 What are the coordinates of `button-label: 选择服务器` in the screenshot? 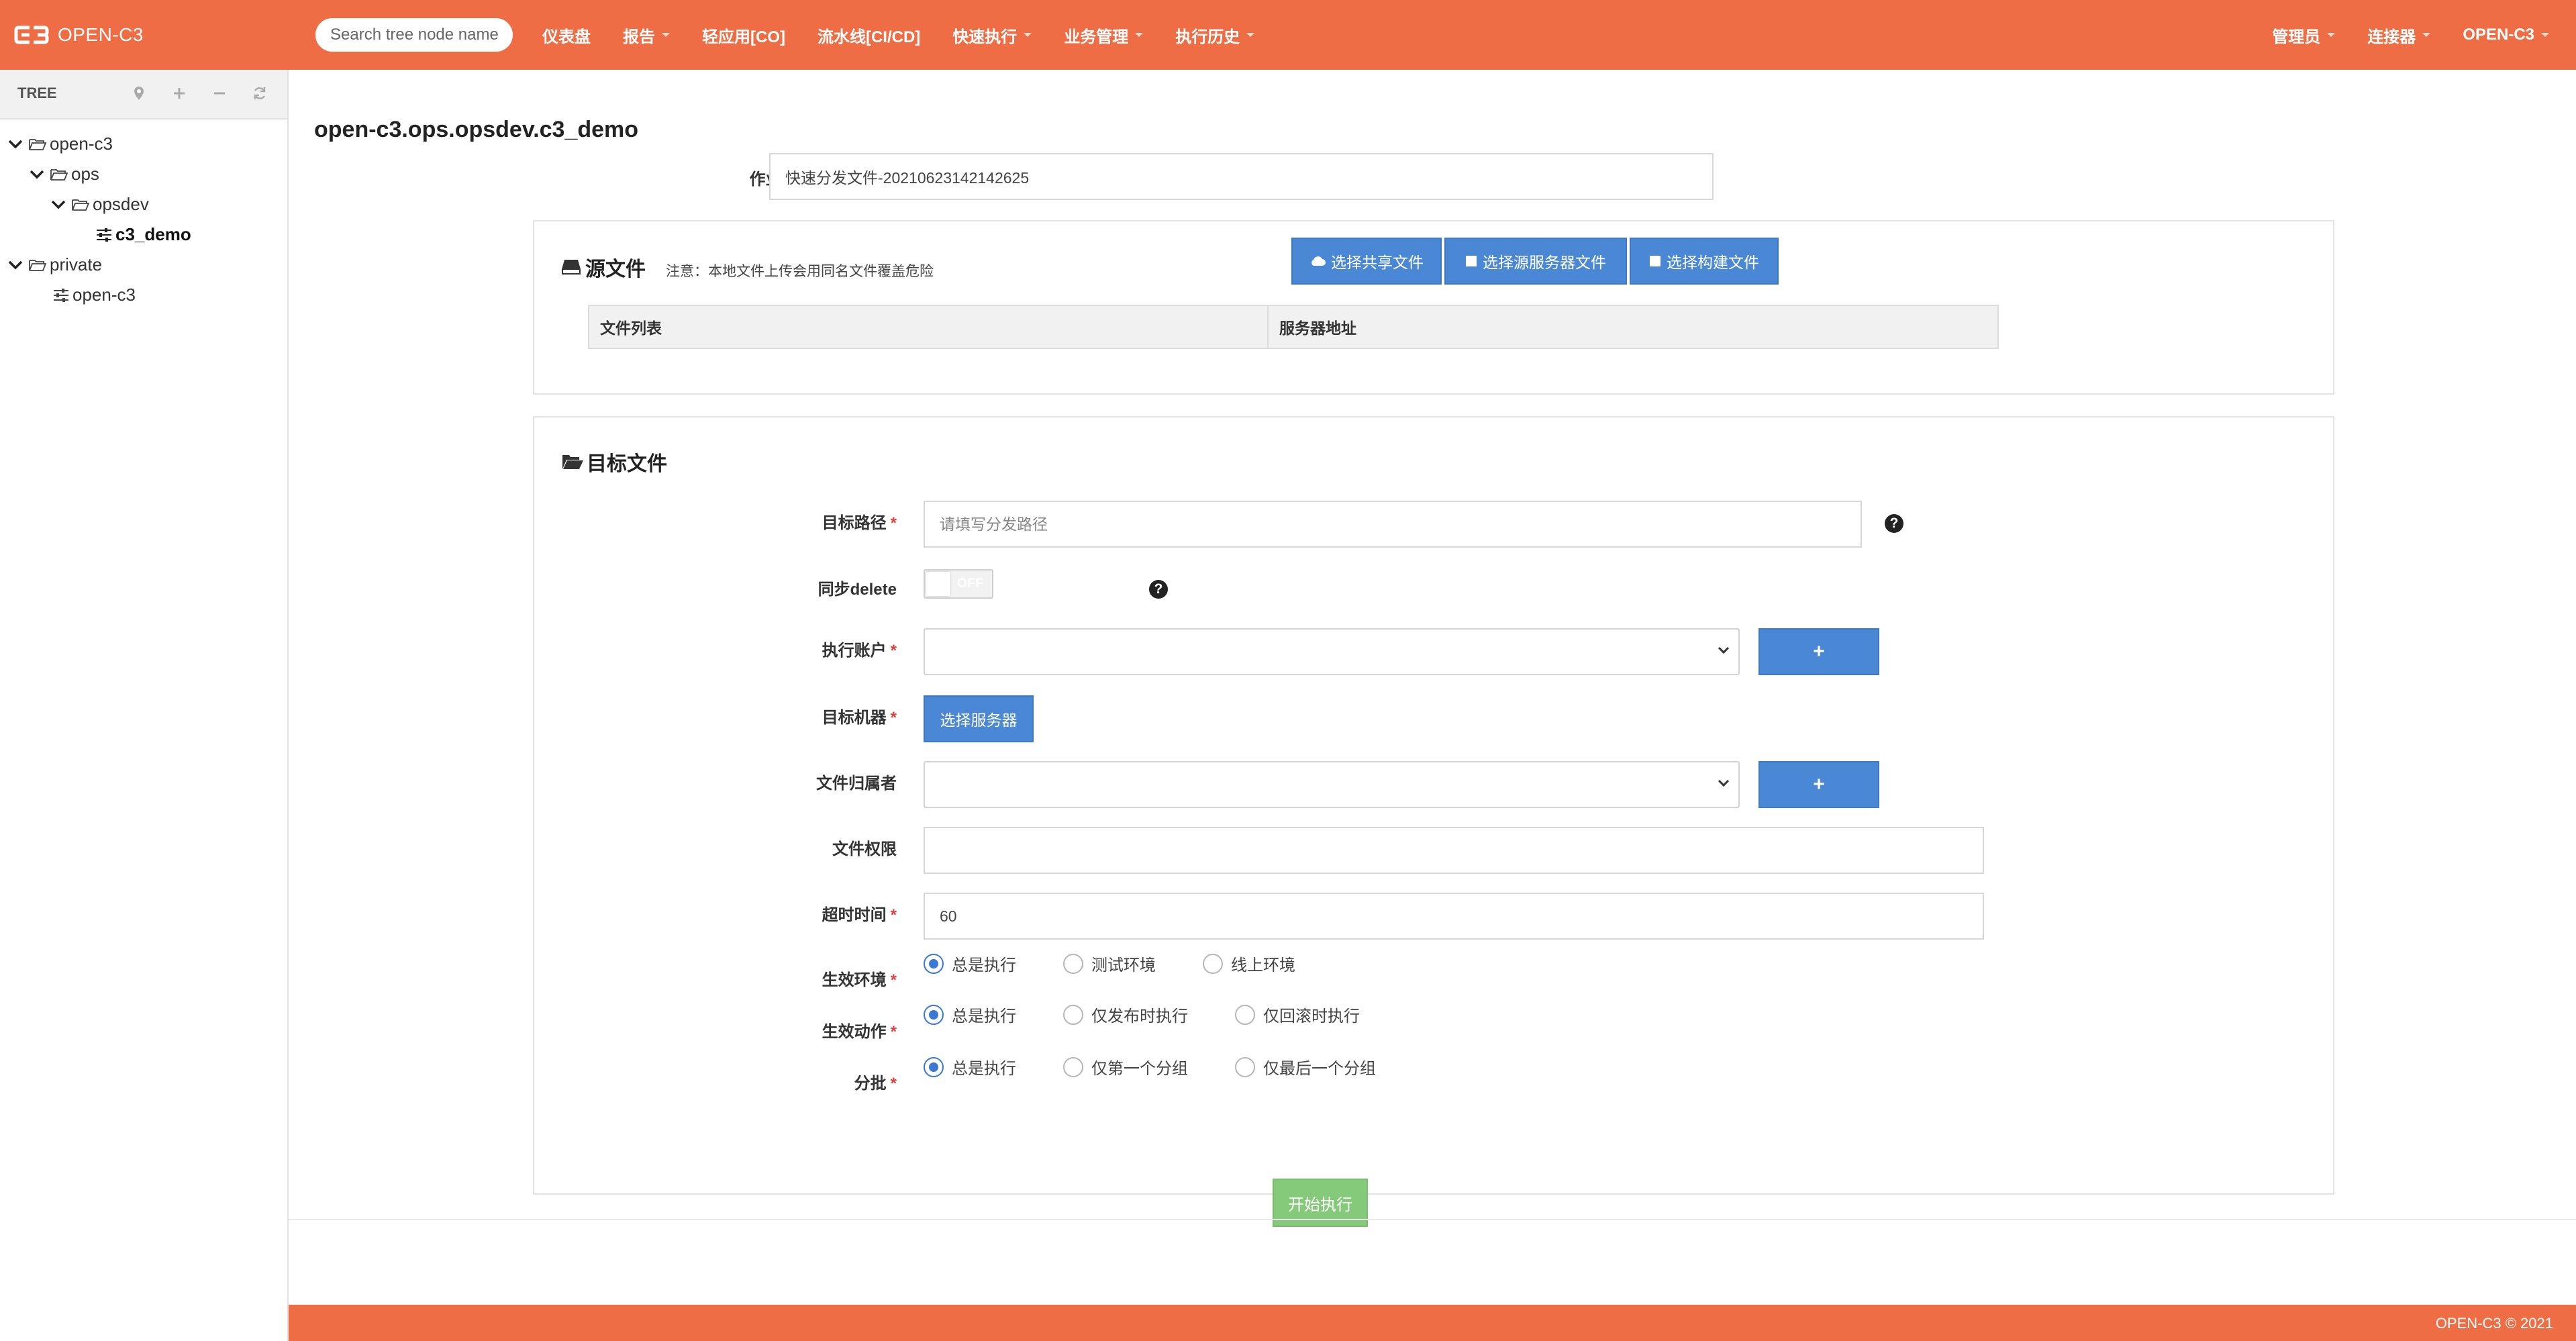 It's located at (979, 720).